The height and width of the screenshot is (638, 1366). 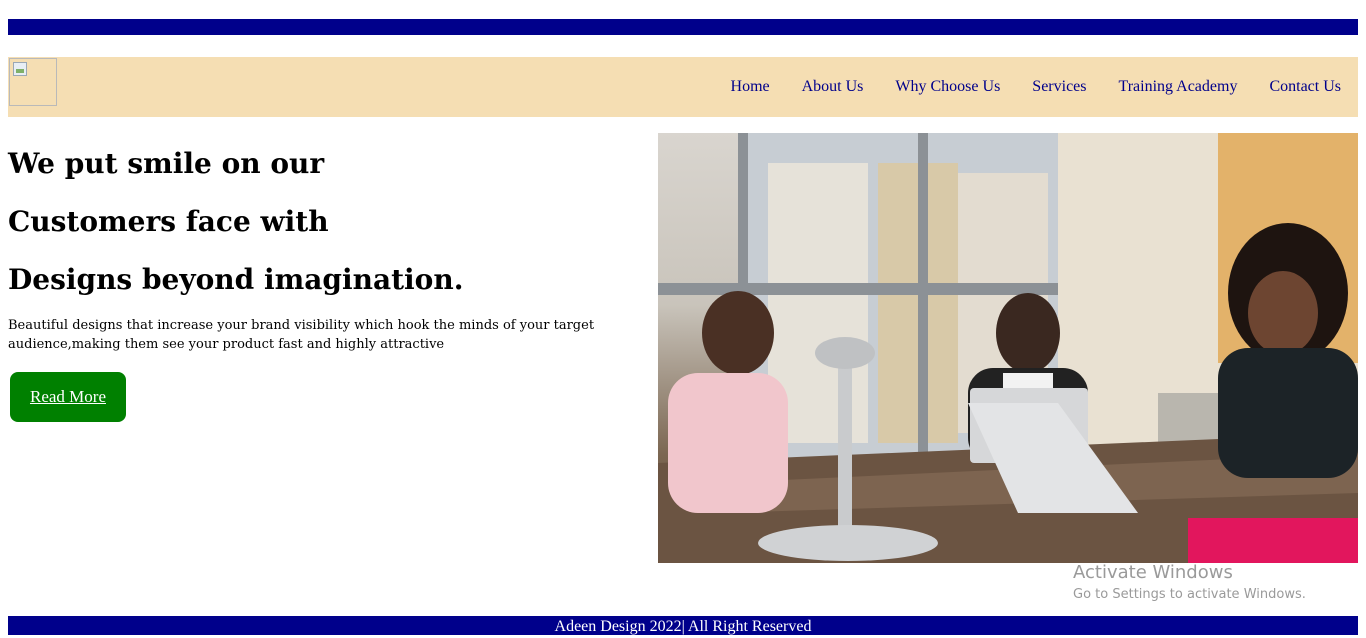 I want to click on top-accent-bar, so click(x=683, y=27).